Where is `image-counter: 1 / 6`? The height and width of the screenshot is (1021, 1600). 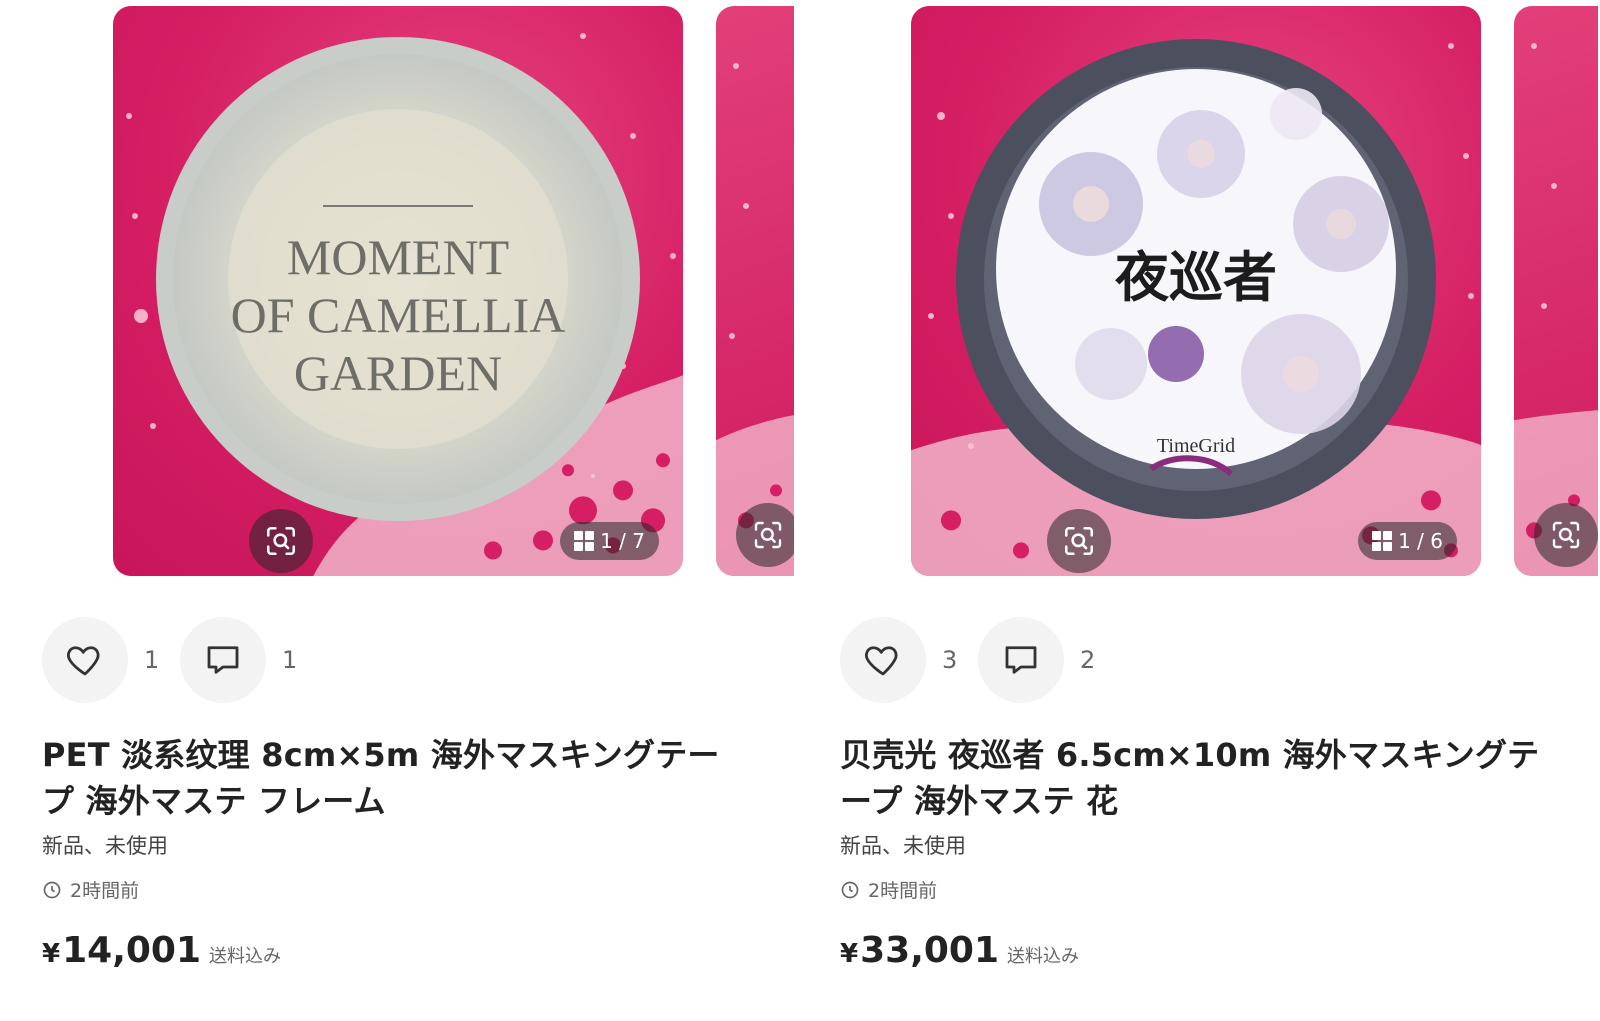
image-counter: 1 / 6 is located at coordinates (1407, 541).